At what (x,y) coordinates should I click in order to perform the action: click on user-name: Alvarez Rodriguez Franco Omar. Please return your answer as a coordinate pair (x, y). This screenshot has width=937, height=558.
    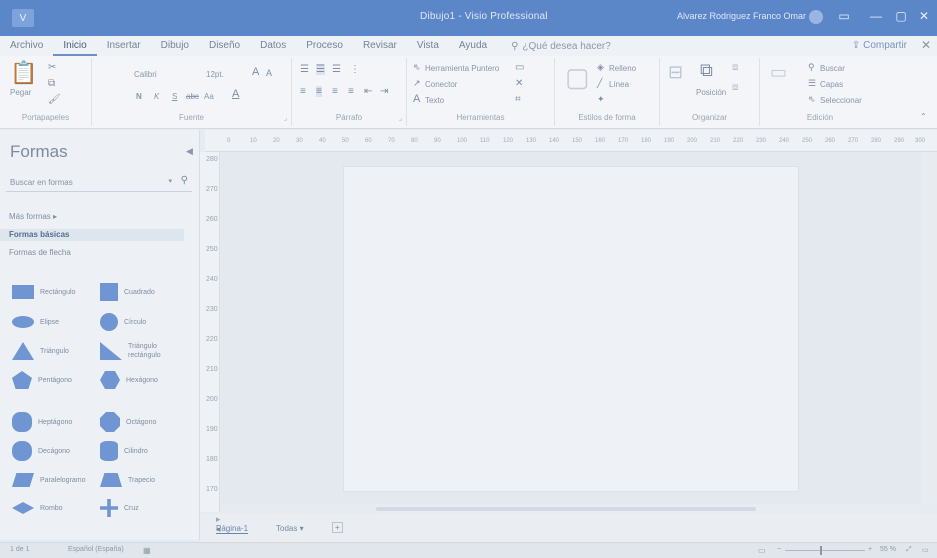
    Looking at the image, I should click on (741, 16).